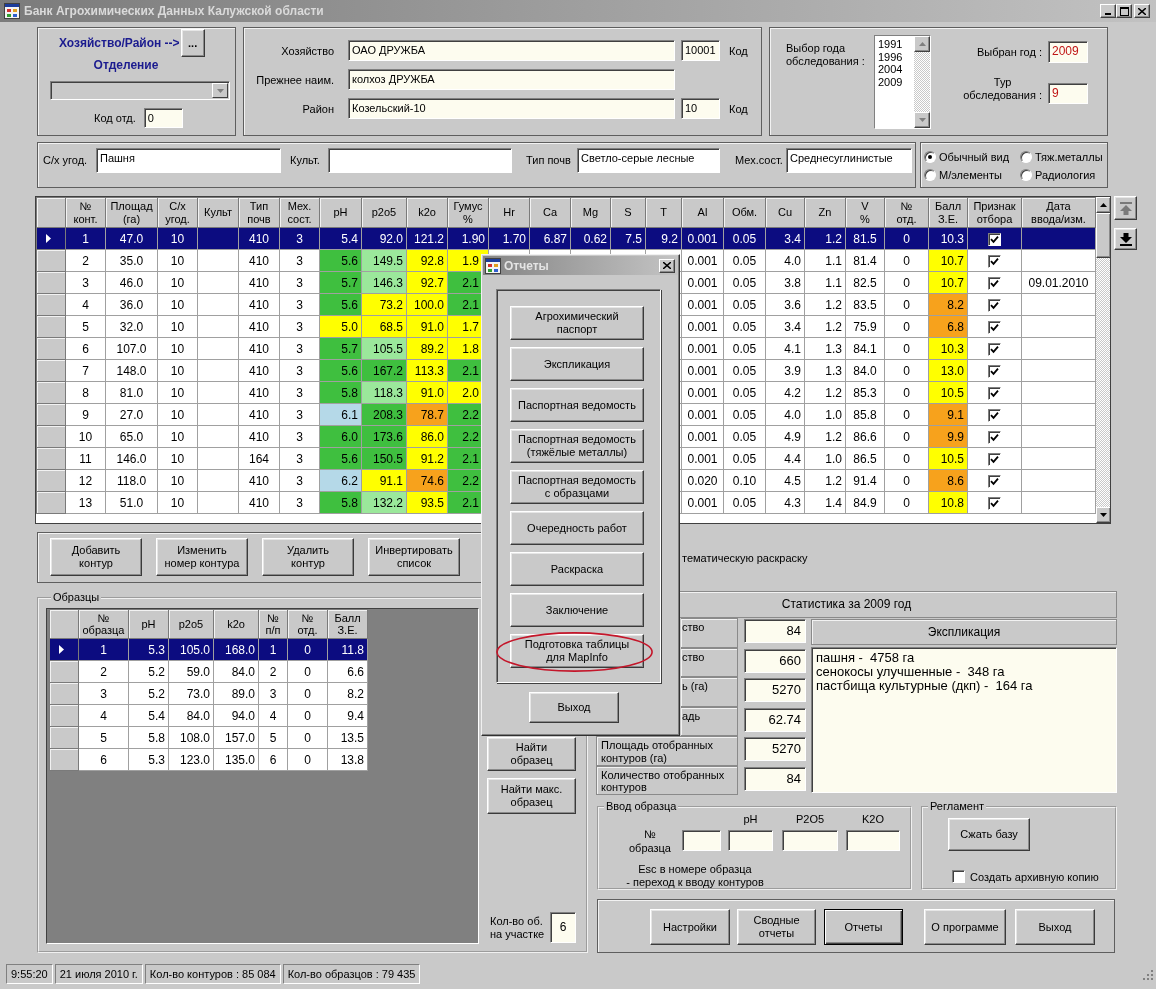 This screenshot has height=989, width=1156. Describe the element at coordinates (208, 759) in the screenshot. I see `table-row: 6 5.3 123.0 135.0 6 0 13.8` at that location.